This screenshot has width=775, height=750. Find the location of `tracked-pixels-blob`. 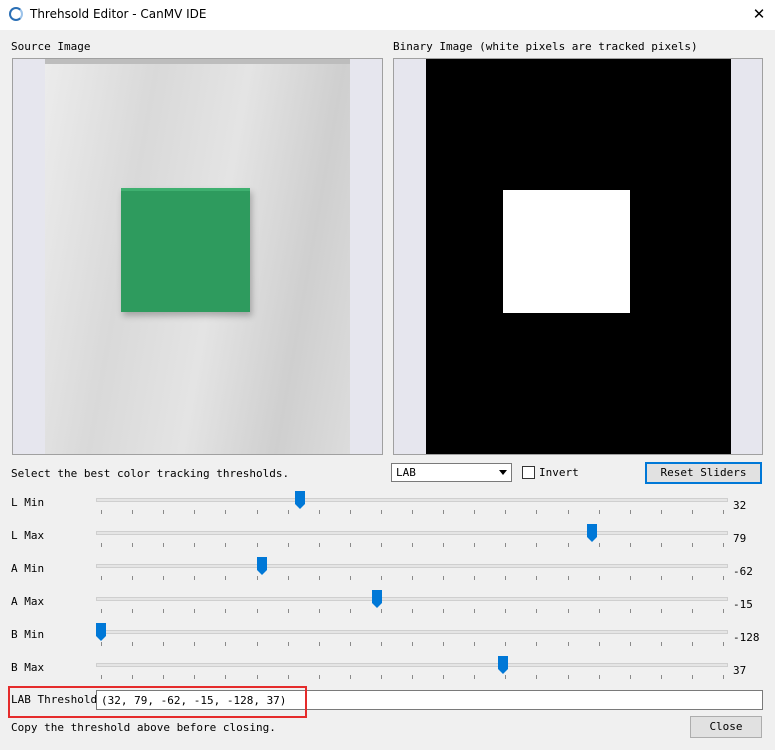

tracked-pixels-blob is located at coordinates (566, 251).